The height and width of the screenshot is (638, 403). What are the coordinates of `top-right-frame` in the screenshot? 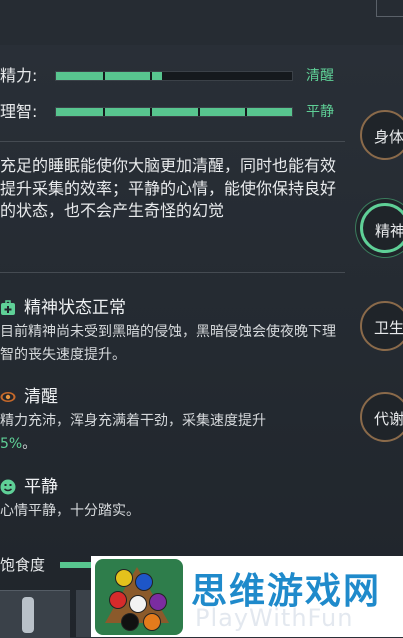 It's located at (389, 8).